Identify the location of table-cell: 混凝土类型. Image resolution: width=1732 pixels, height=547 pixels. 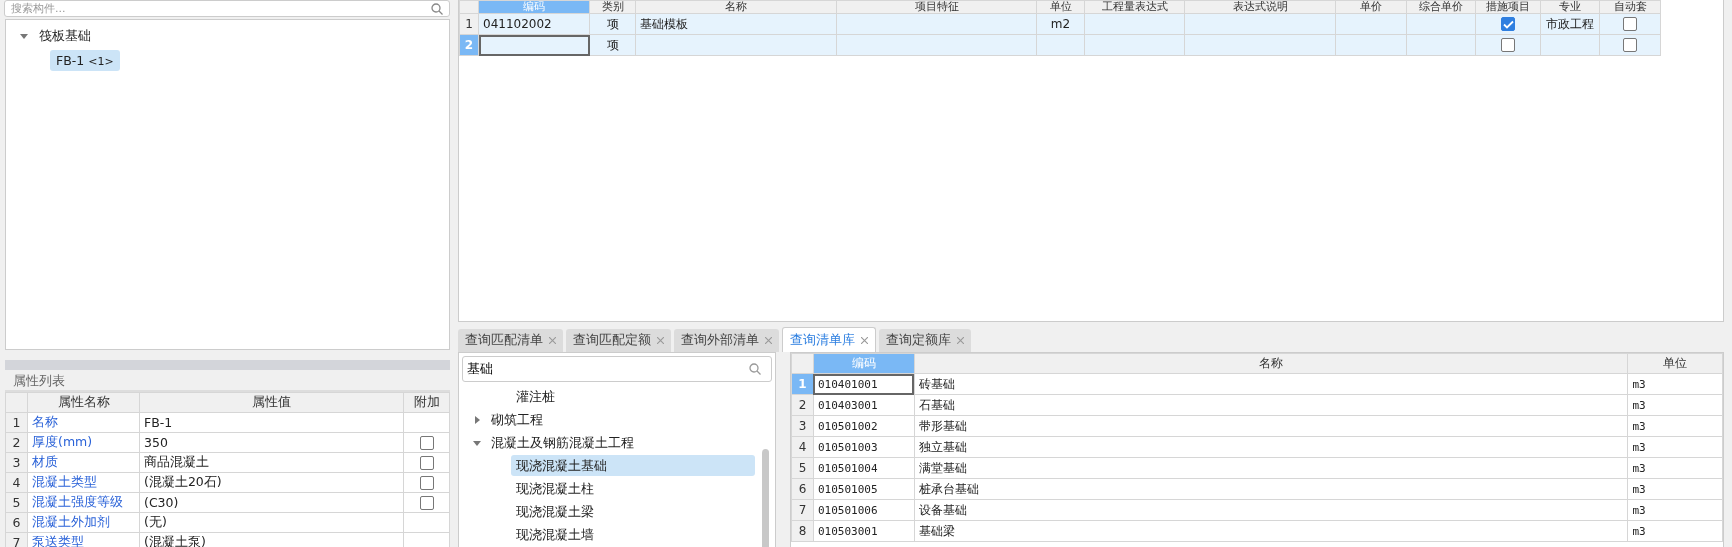
(83, 482).